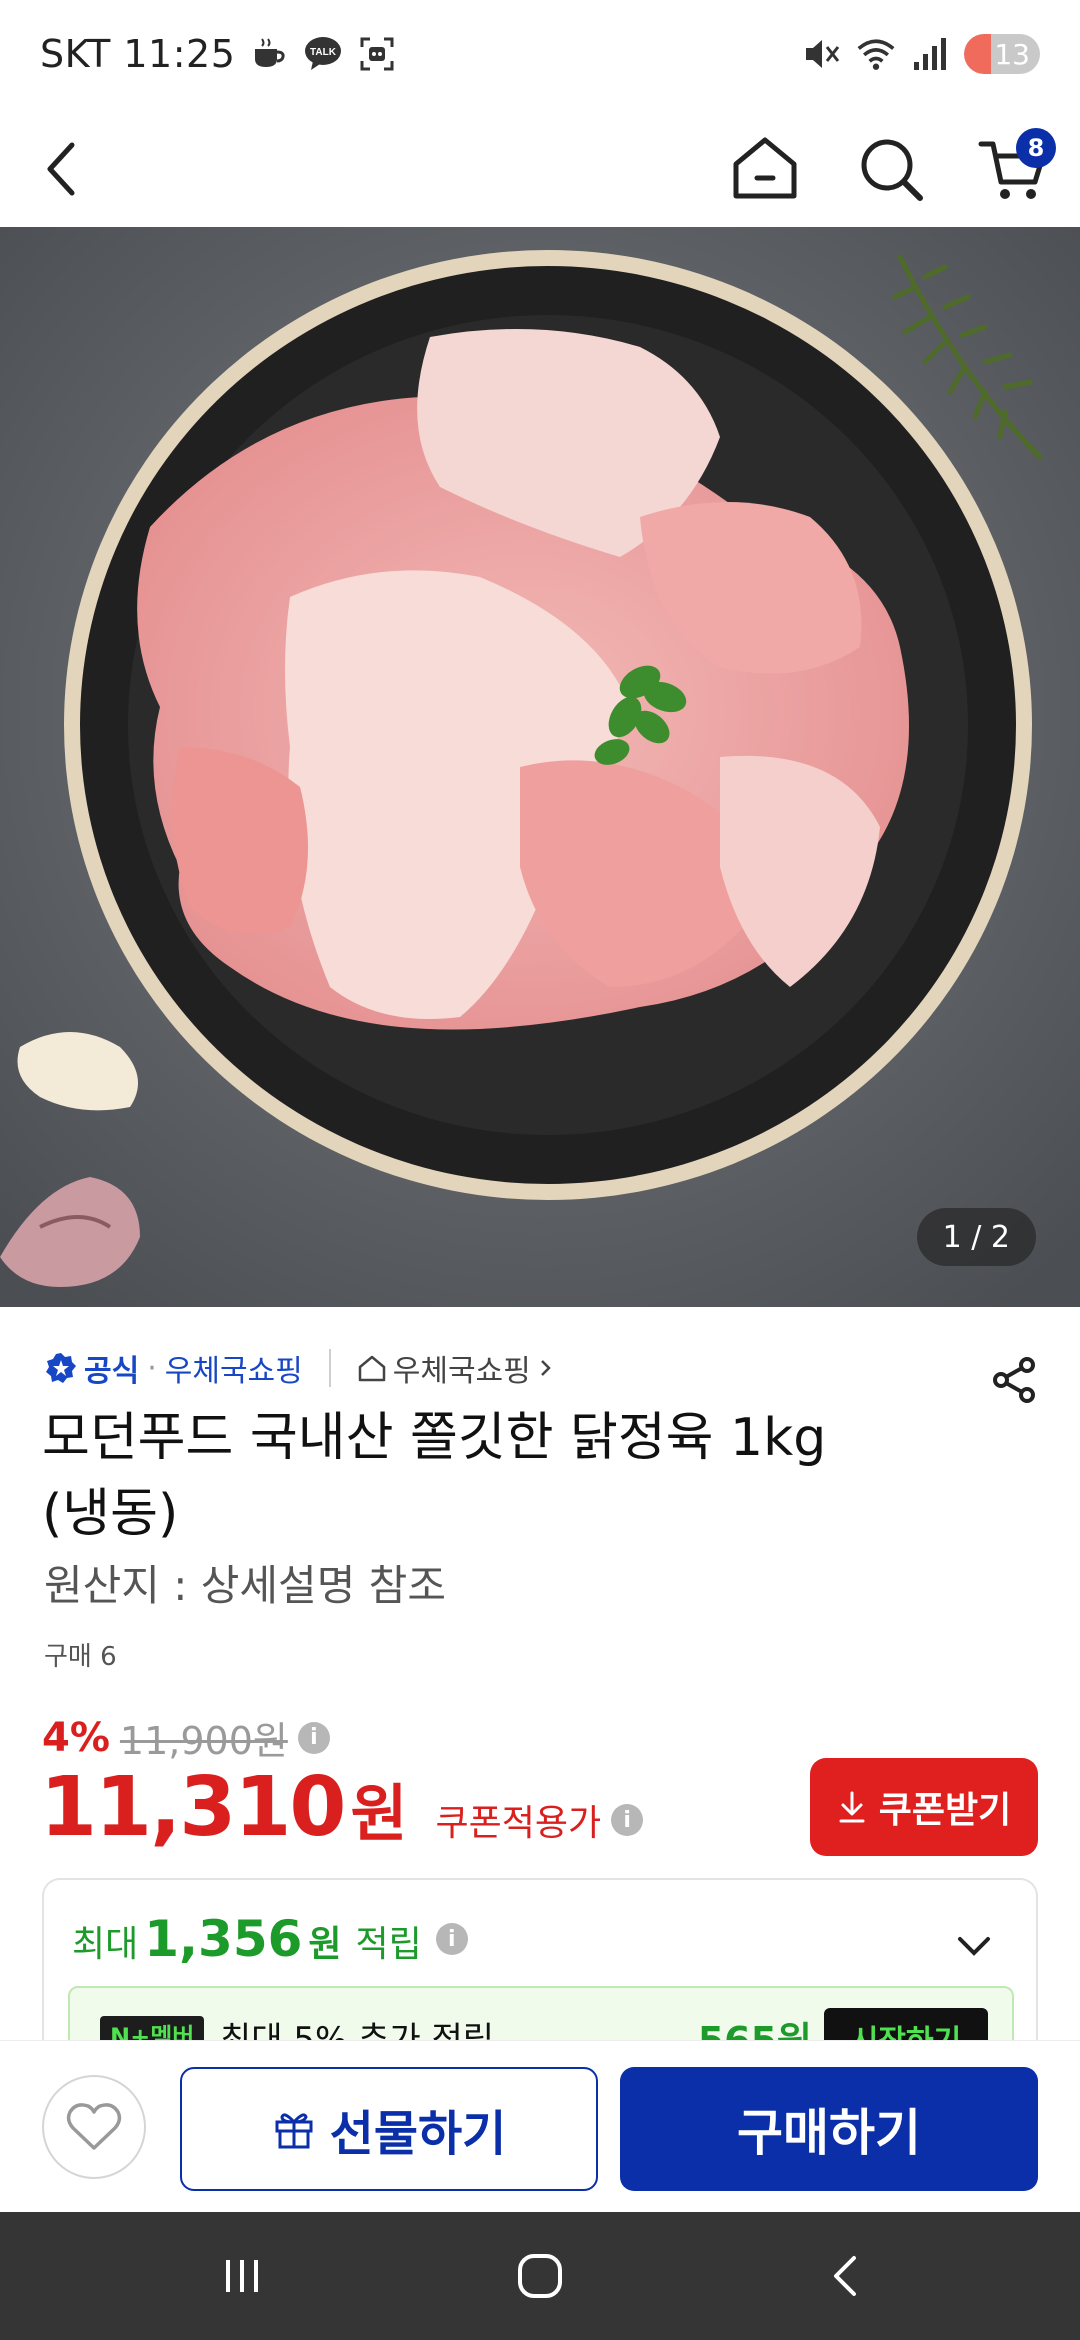 The height and width of the screenshot is (2340, 1080). I want to click on home-button, so click(765, 169).